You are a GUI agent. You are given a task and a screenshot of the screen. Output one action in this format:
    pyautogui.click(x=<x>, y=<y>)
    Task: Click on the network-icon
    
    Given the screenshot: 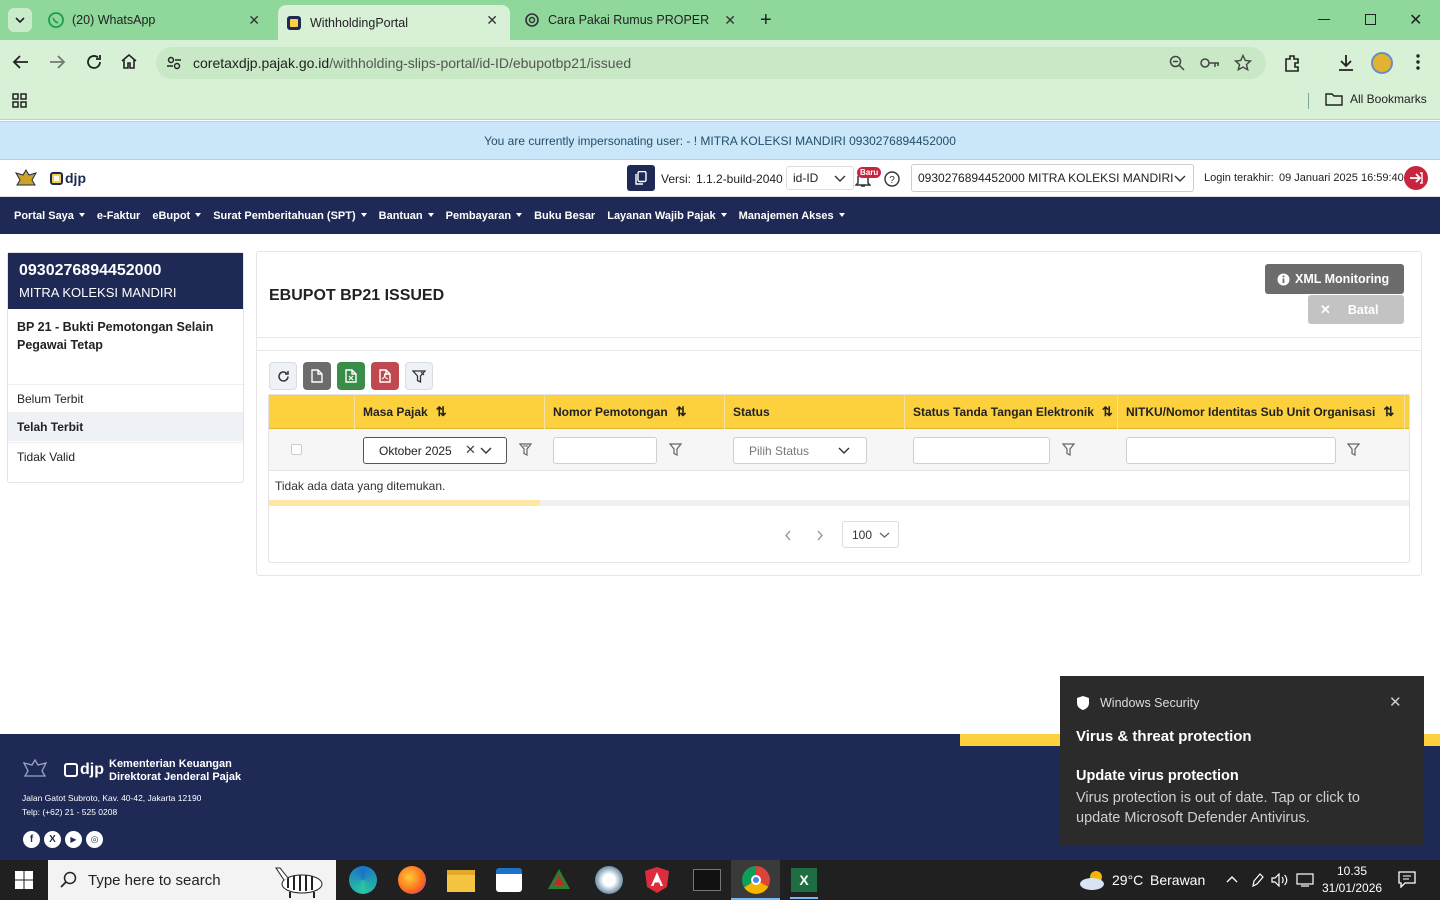 What is the action you would take?
    pyautogui.click(x=1305, y=880)
    